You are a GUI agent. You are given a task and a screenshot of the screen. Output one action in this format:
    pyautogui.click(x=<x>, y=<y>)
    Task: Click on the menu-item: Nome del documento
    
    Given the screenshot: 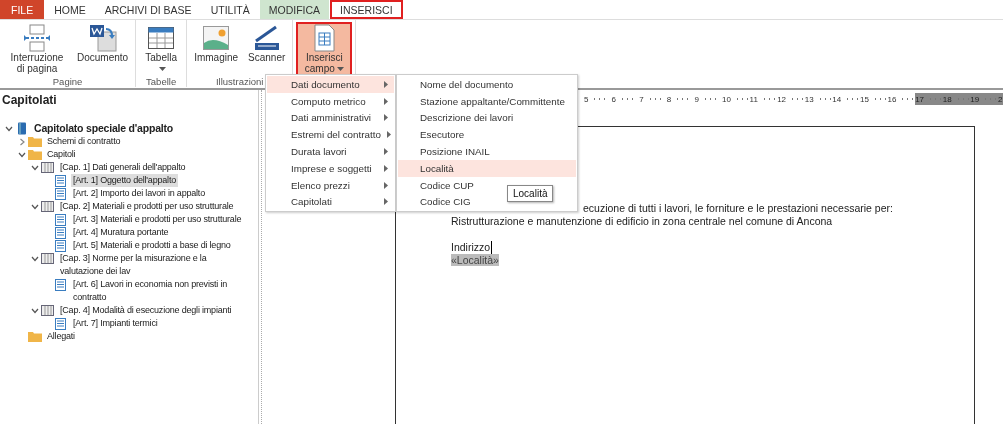 What is the action you would take?
    pyautogui.click(x=457, y=84)
    